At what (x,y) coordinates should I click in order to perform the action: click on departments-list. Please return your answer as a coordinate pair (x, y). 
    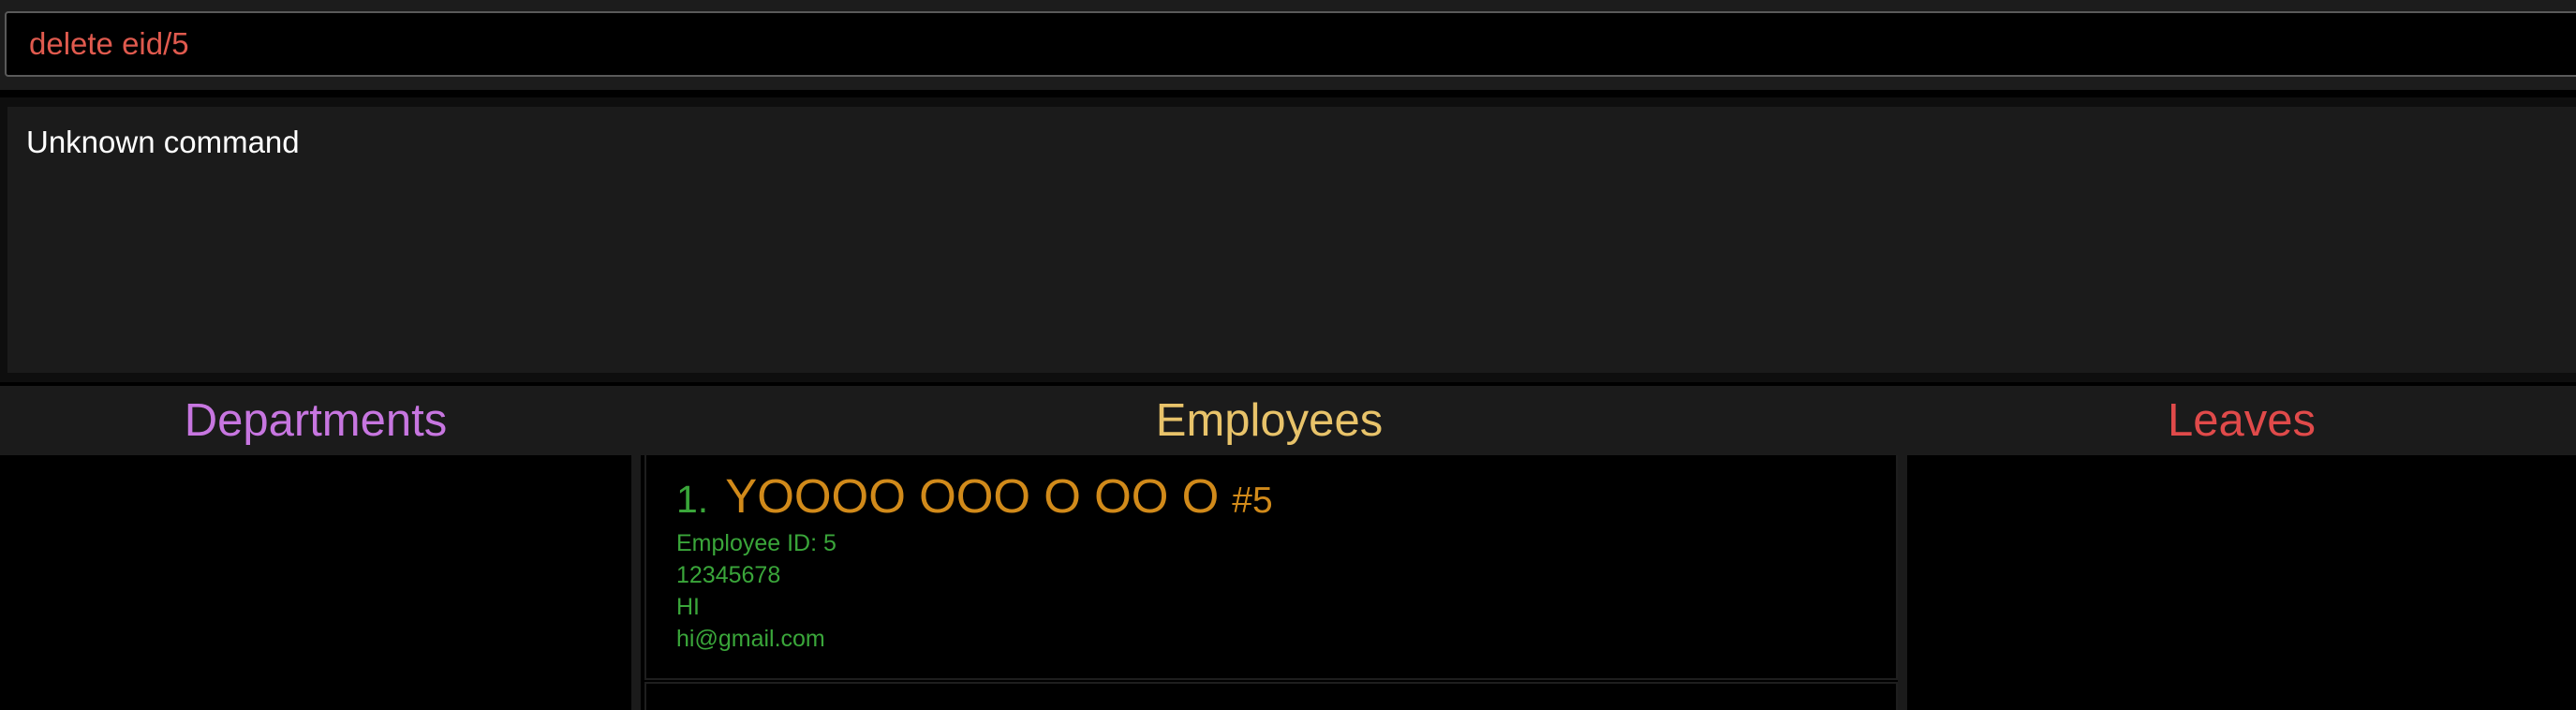
    Looking at the image, I should click on (315, 582).